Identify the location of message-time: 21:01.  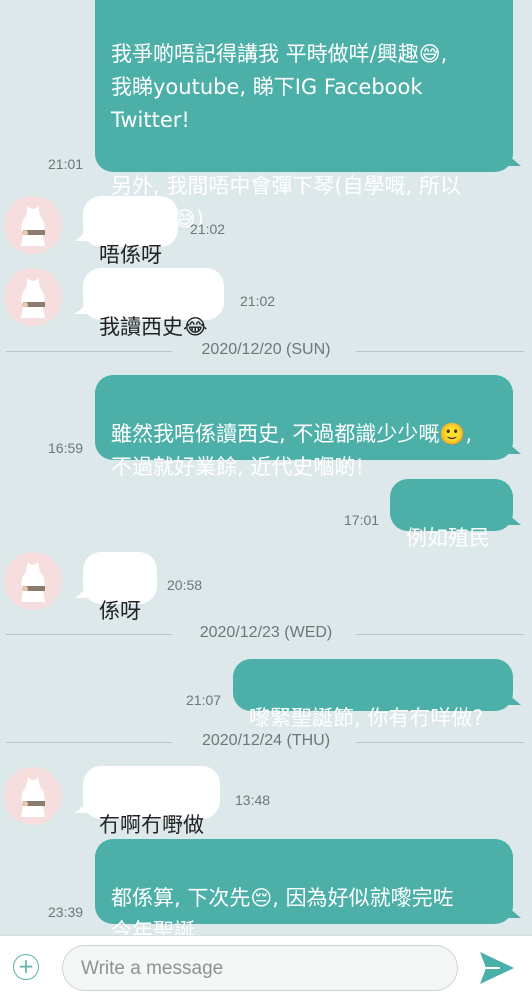
(66, 164).